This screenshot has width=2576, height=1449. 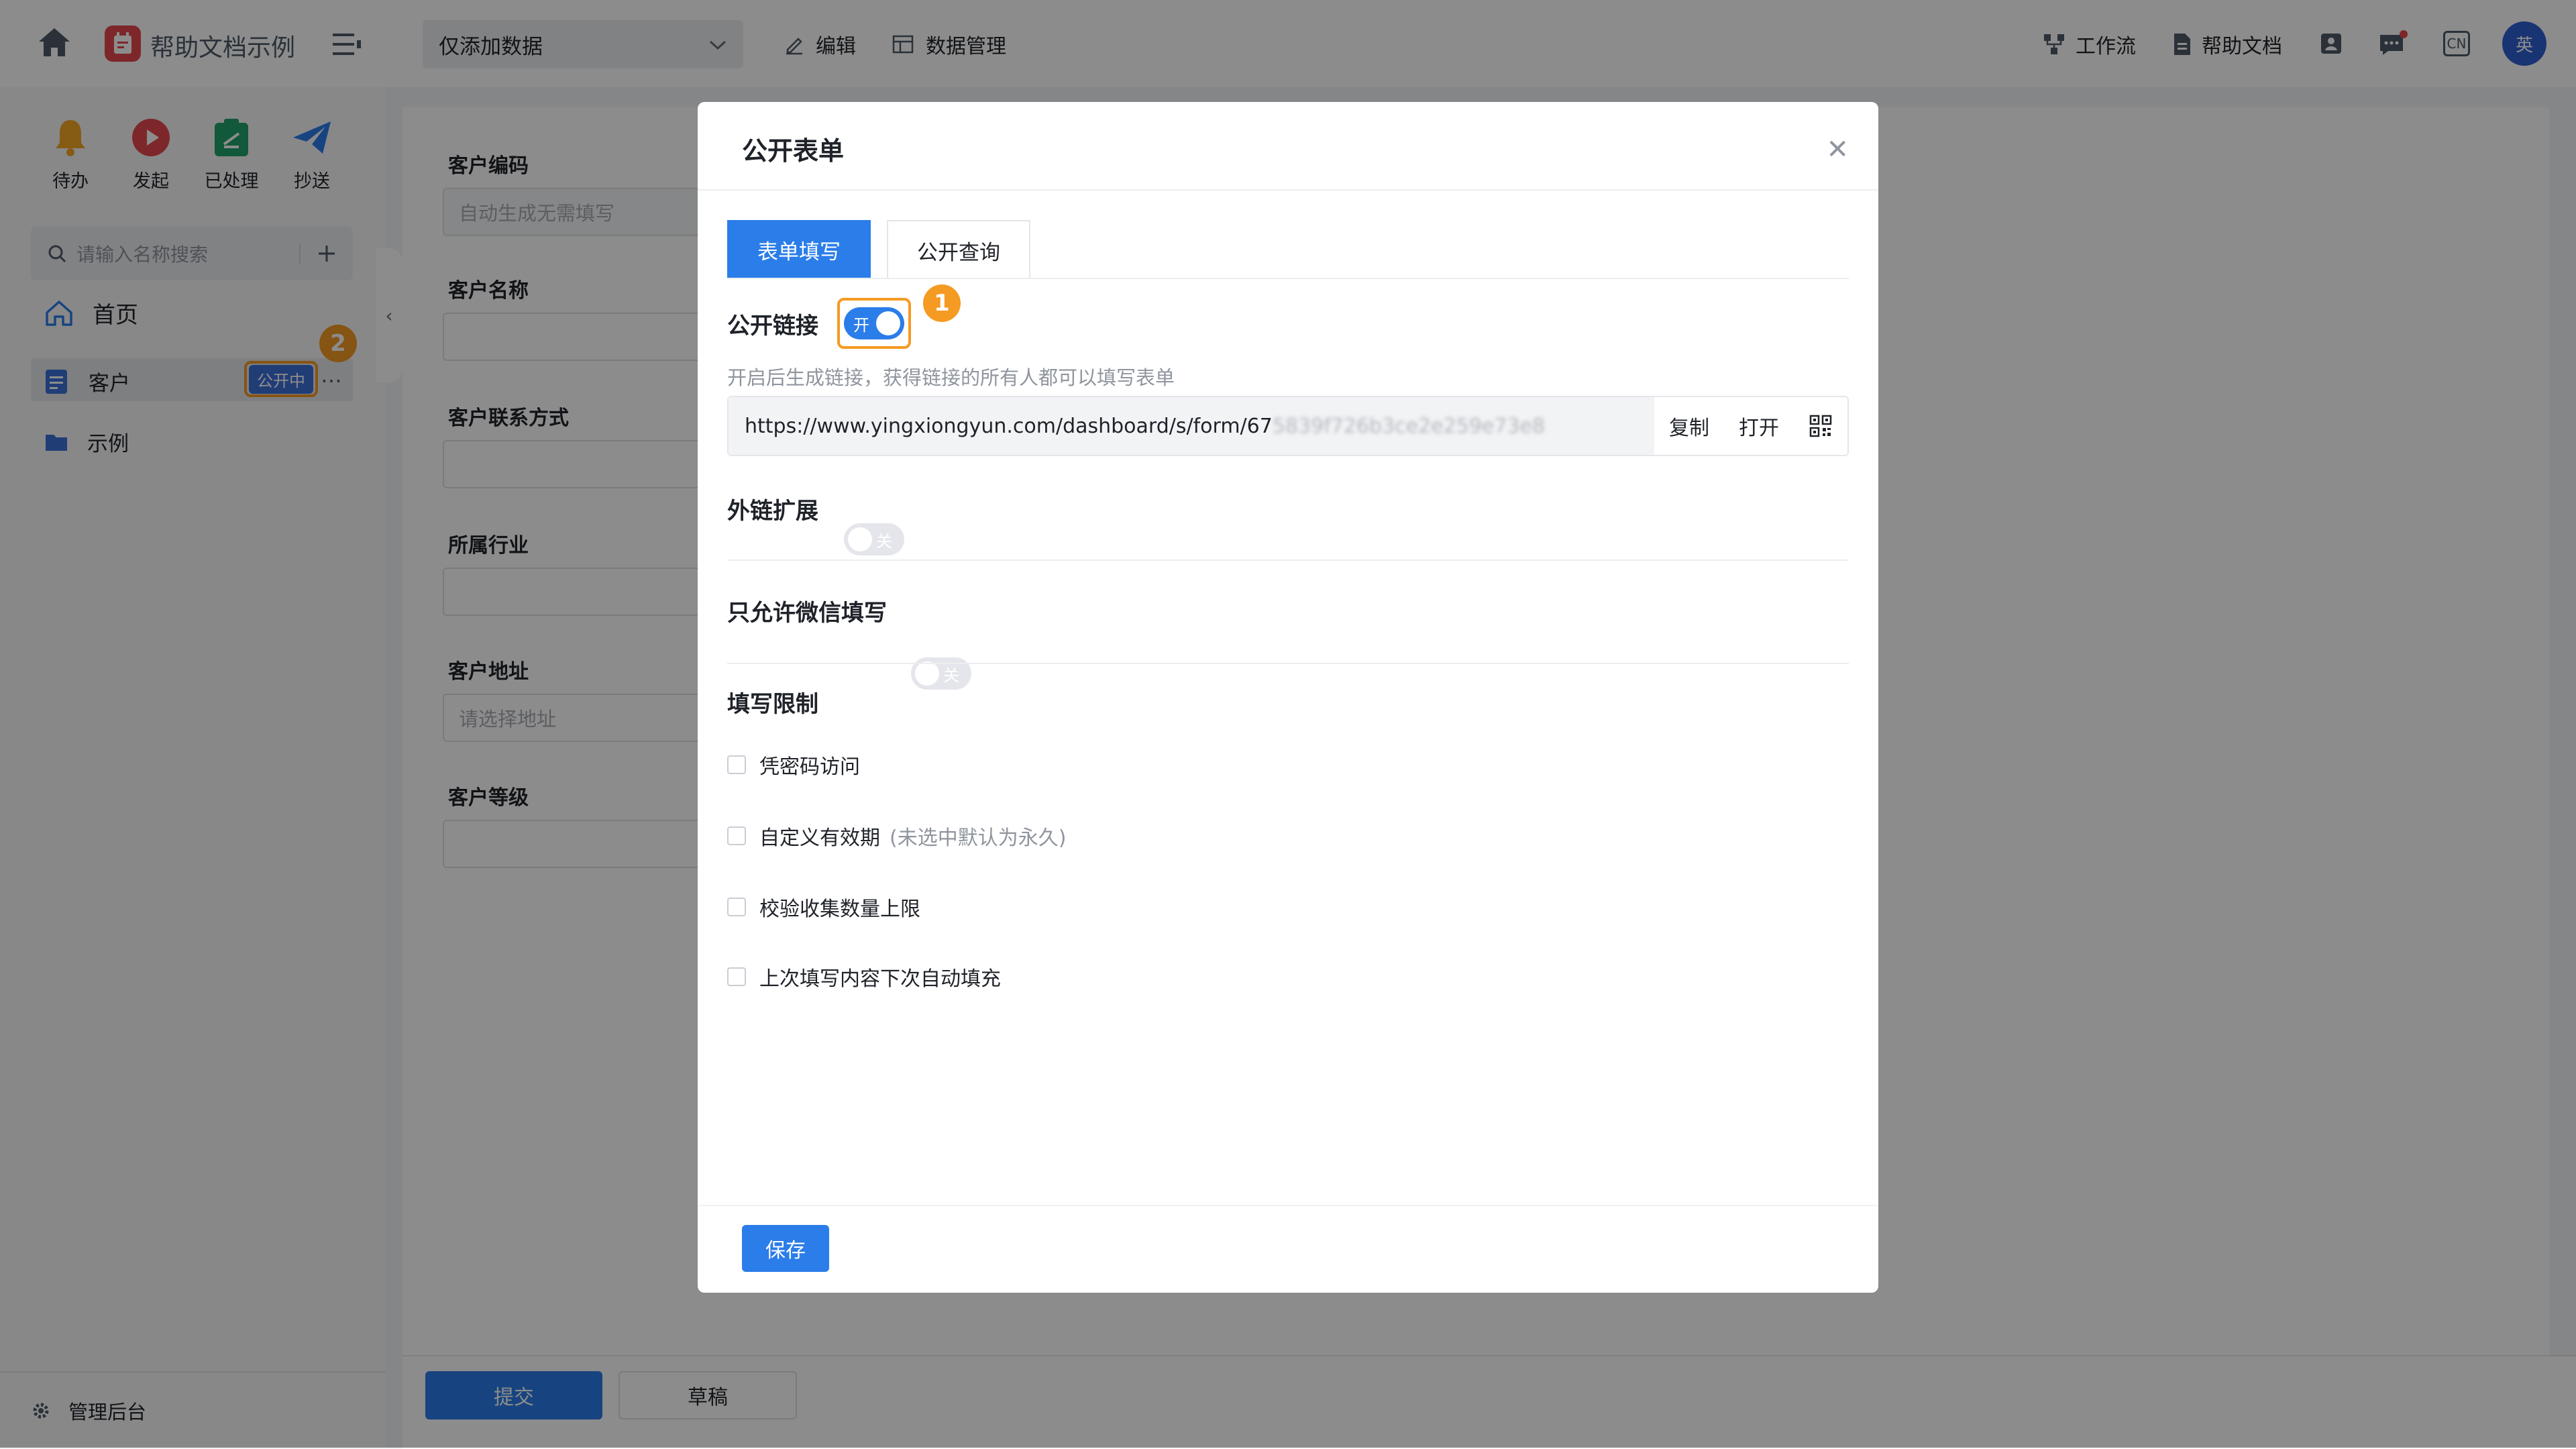 What do you see at coordinates (772, 511) in the screenshot?
I see `ext-link-label: 外链扩展` at bounding box center [772, 511].